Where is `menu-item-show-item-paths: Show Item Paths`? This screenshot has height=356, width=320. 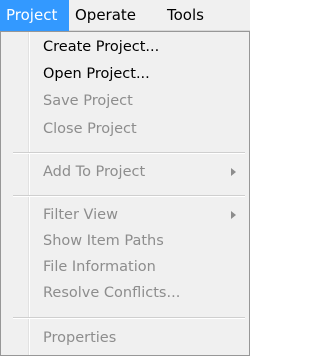 menu-item-show-item-paths: Show Item Paths is located at coordinates (125, 241).